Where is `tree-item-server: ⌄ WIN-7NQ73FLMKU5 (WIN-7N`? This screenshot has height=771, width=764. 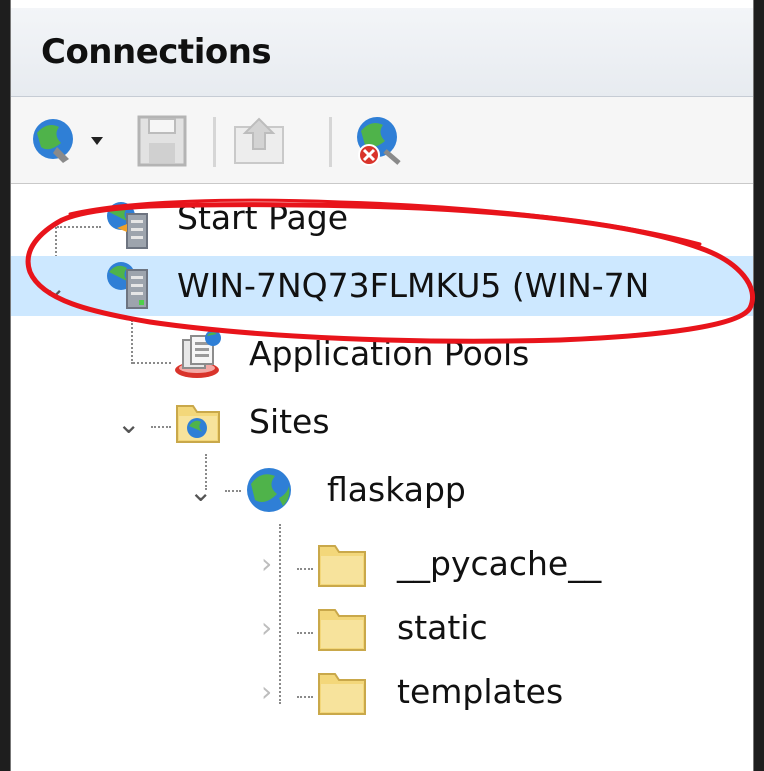 tree-item-server: ⌄ WIN-7NQ73FLMKU5 (WIN-7N is located at coordinates (382, 286).